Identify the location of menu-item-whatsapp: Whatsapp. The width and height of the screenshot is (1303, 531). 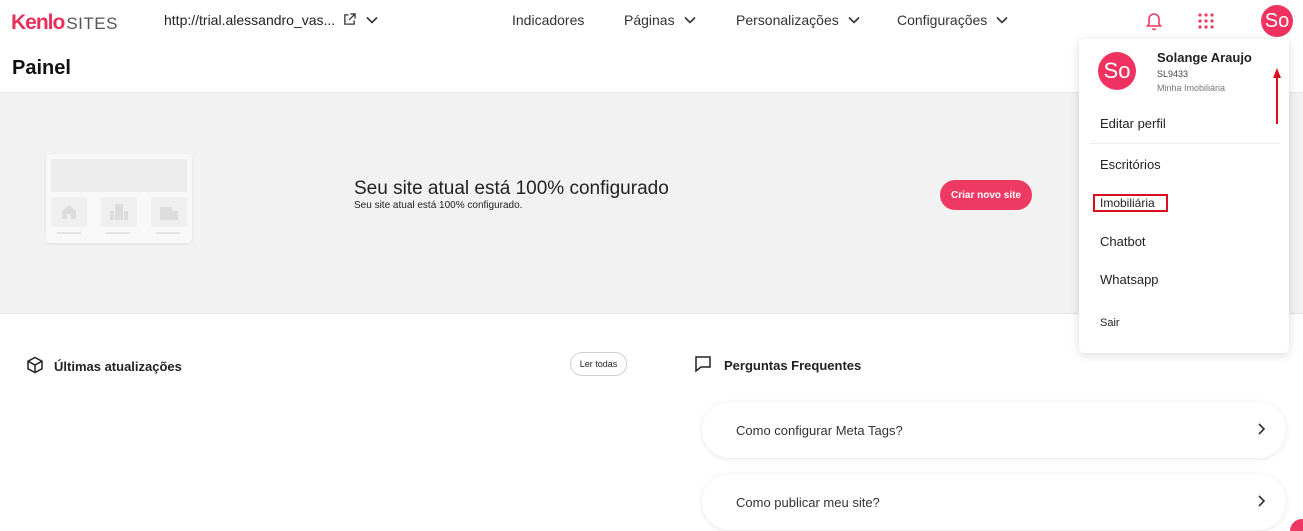
(1129, 279).